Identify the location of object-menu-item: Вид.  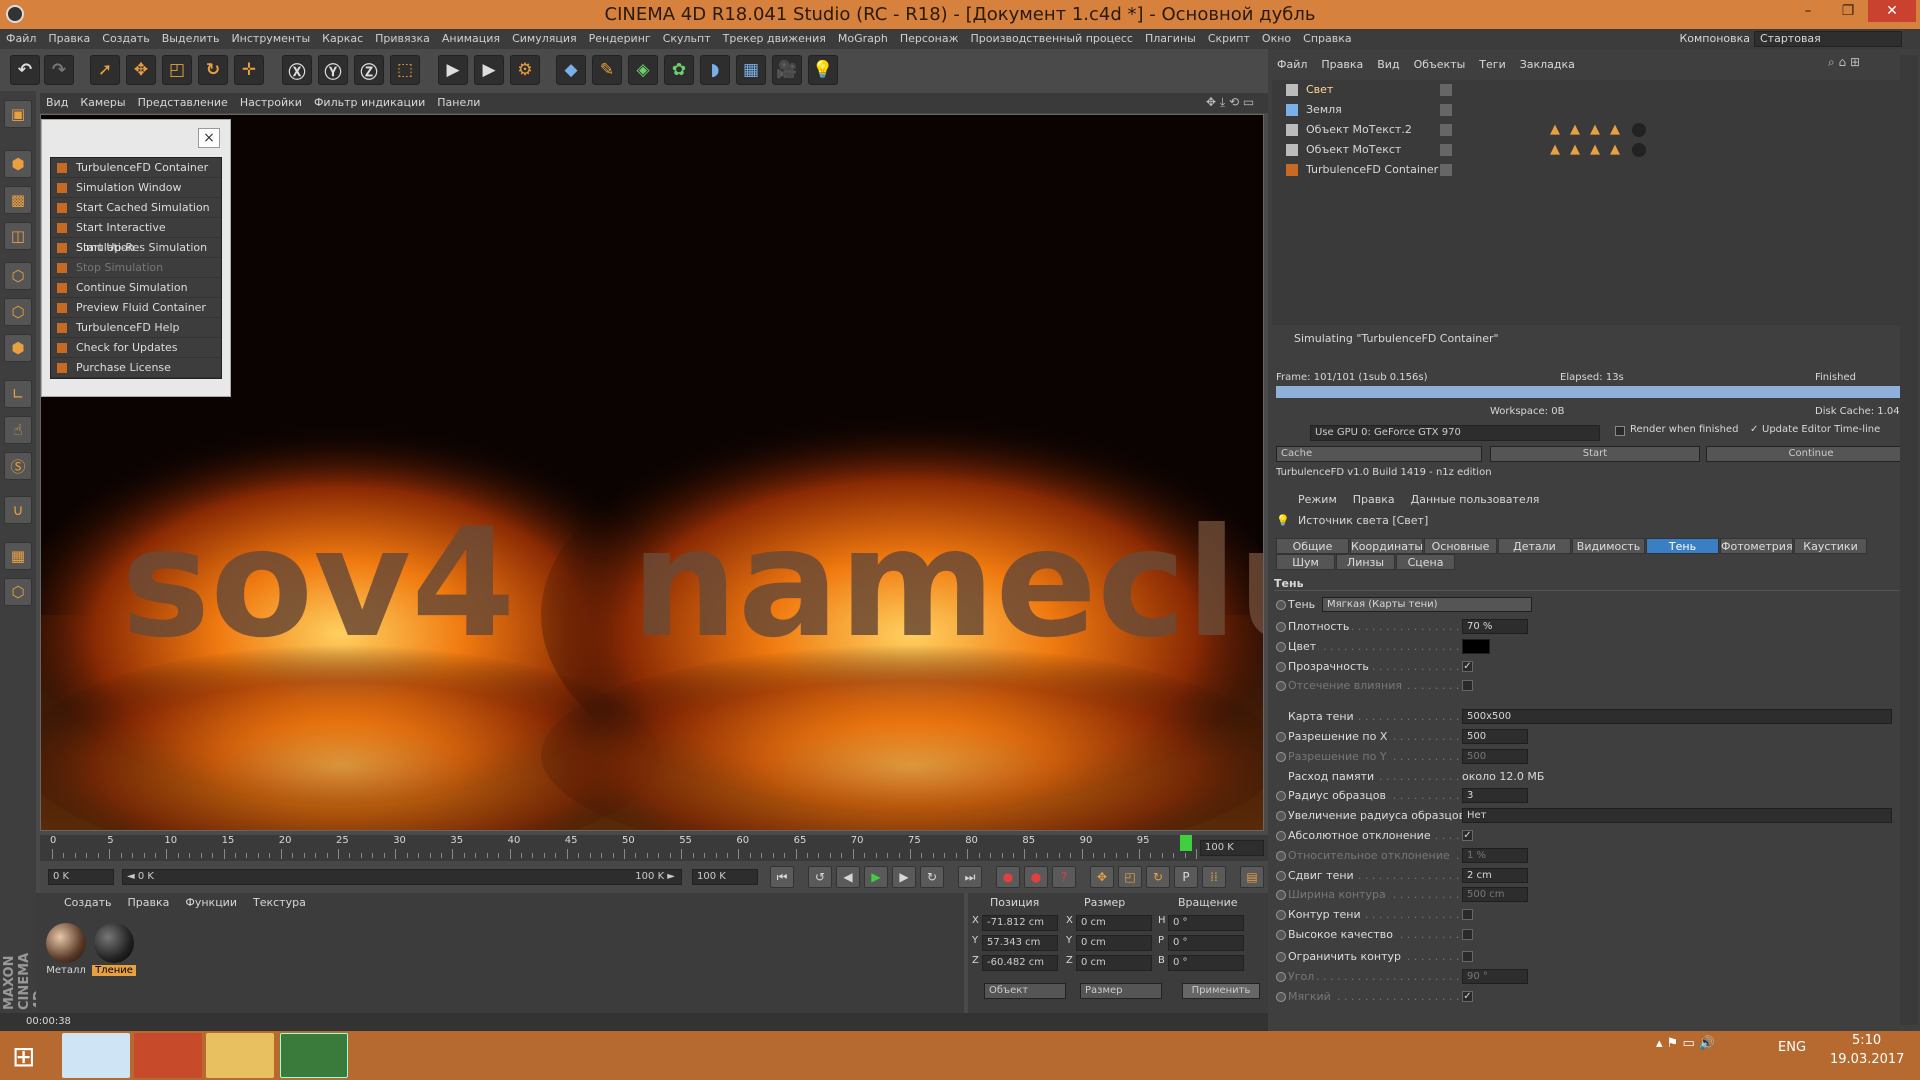
(1388, 64).